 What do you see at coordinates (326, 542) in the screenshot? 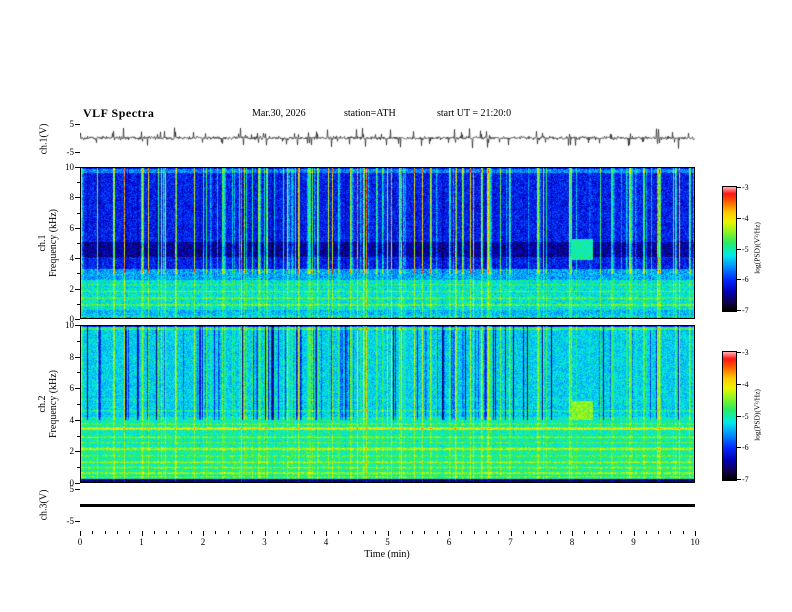
I see `x-tick-label: 4` at bounding box center [326, 542].